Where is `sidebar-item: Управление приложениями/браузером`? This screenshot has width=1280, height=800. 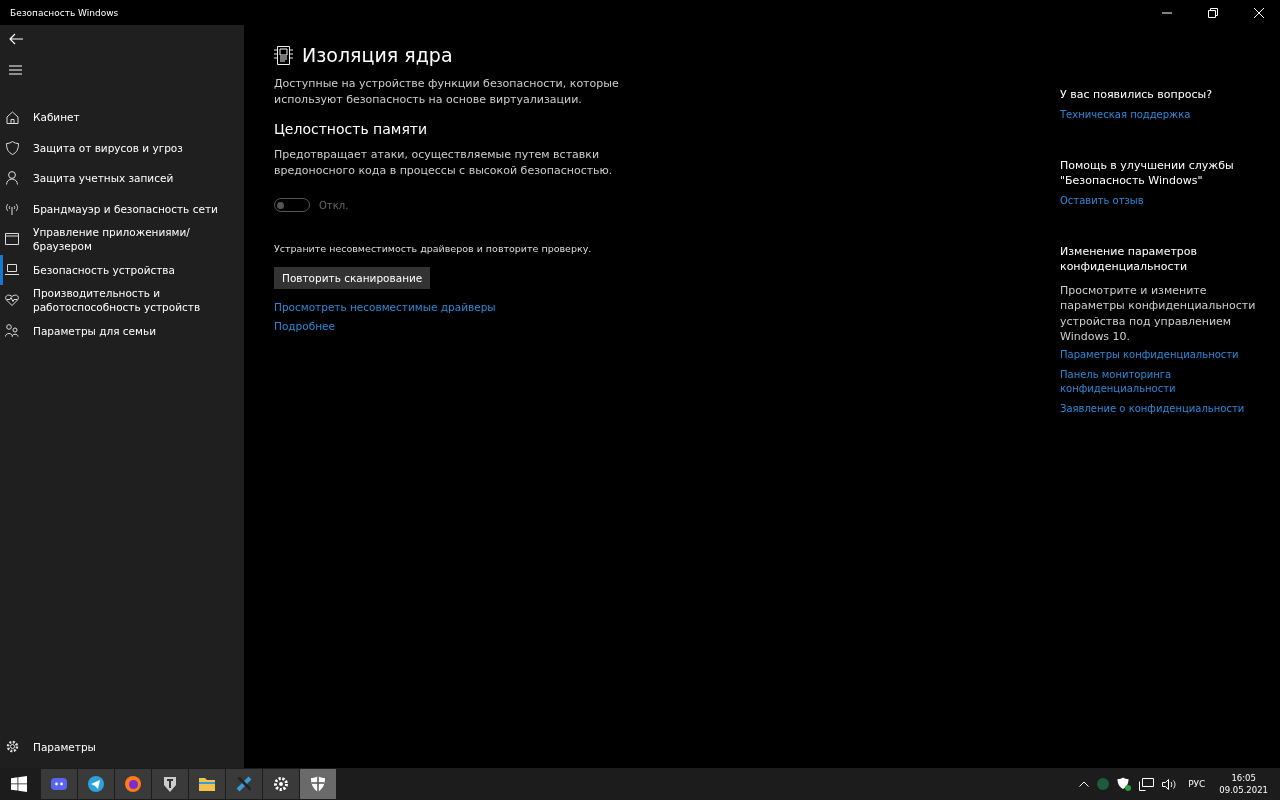
sidebar-item: Управление приложениями/браузером is located at coordinates (122, 239).